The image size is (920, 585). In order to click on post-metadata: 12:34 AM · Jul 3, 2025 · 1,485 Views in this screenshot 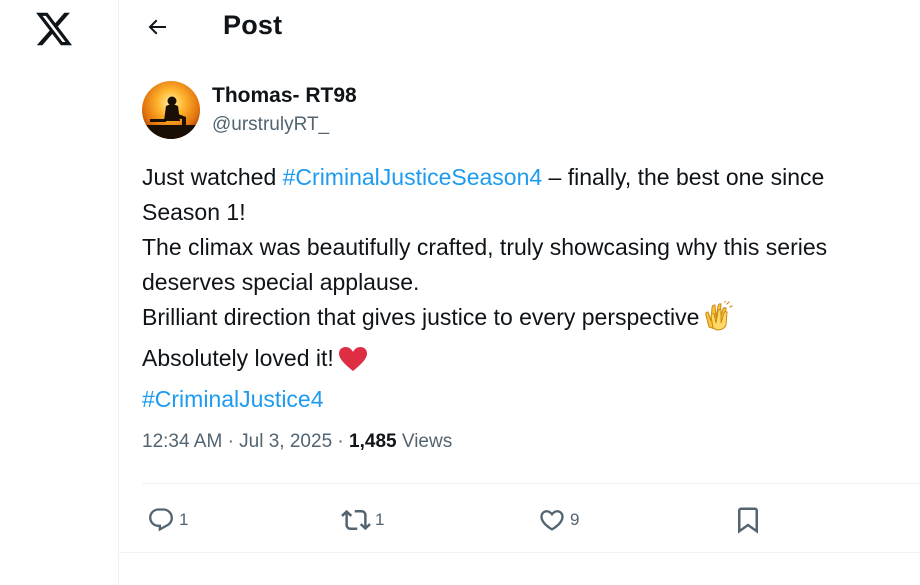, I will do `click(297, 442)`.